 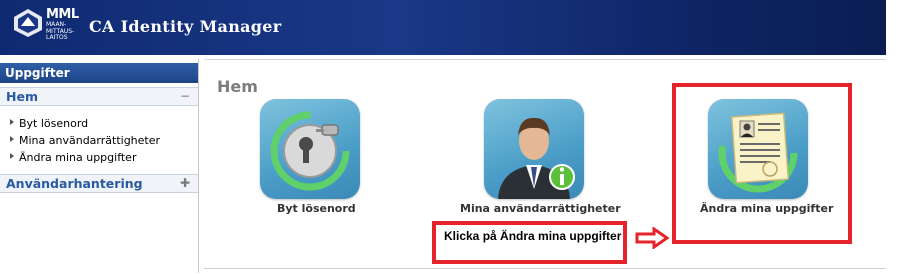 I want to click on group-anvandarhantering-header: Användarhantering ✚, so click(x=99, y=183).